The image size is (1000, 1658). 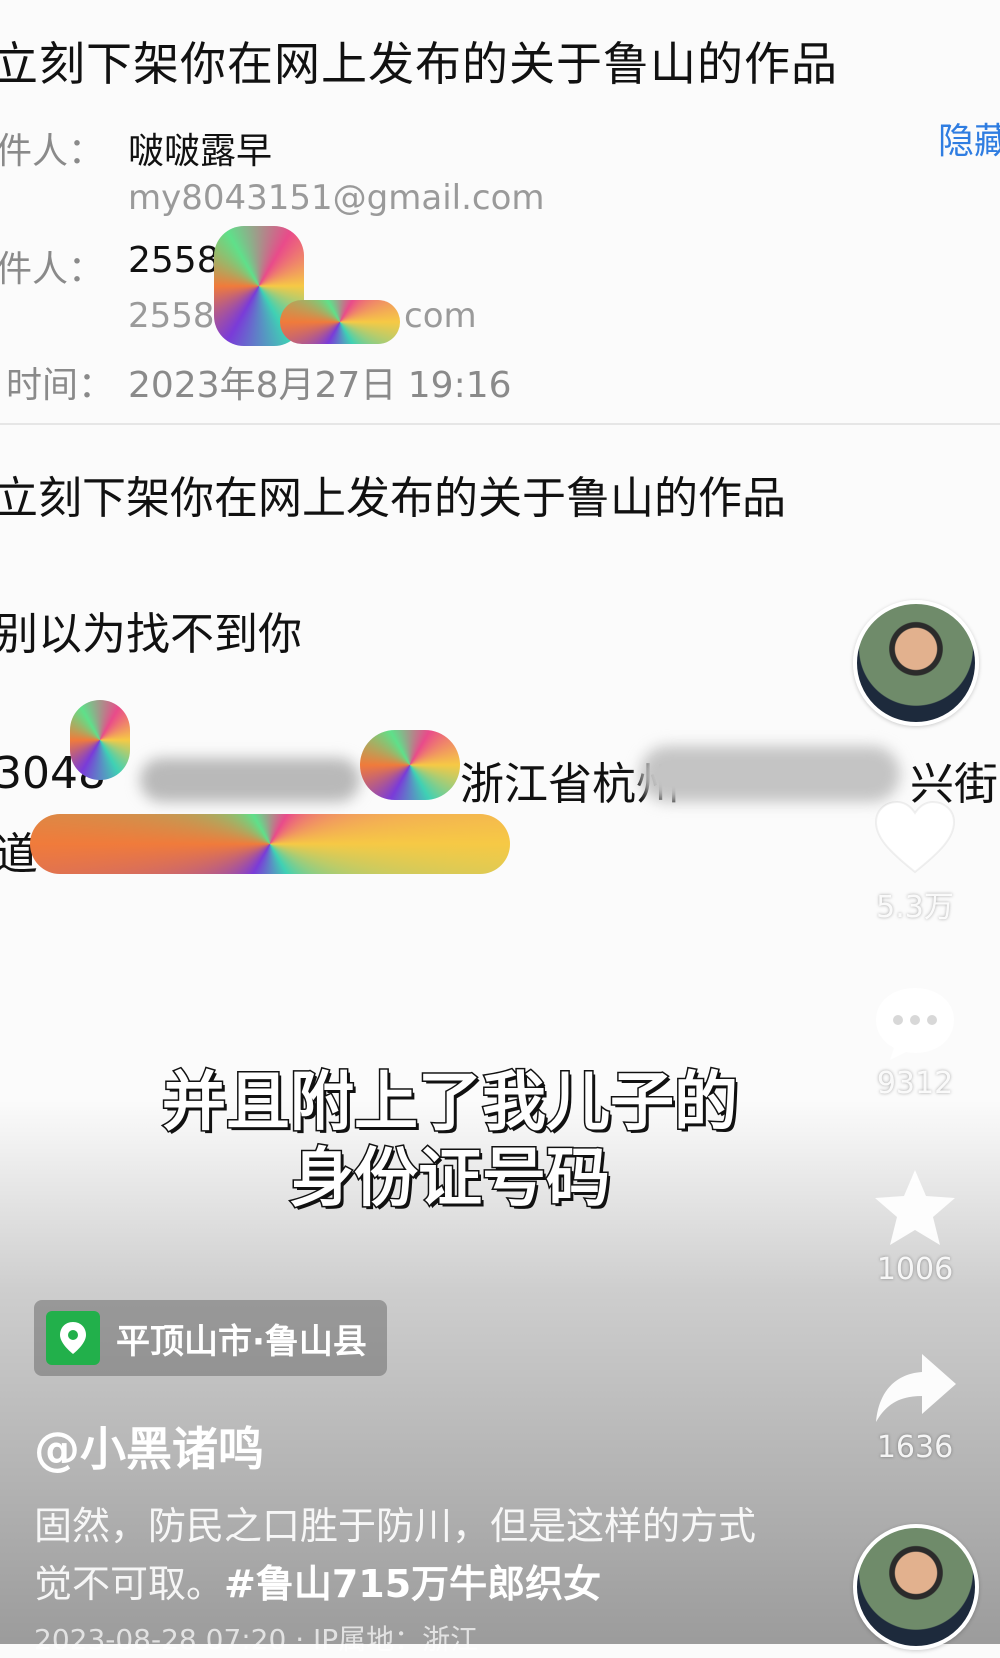 I want to click on share-button: 1636, so click(x=915, y=1407).